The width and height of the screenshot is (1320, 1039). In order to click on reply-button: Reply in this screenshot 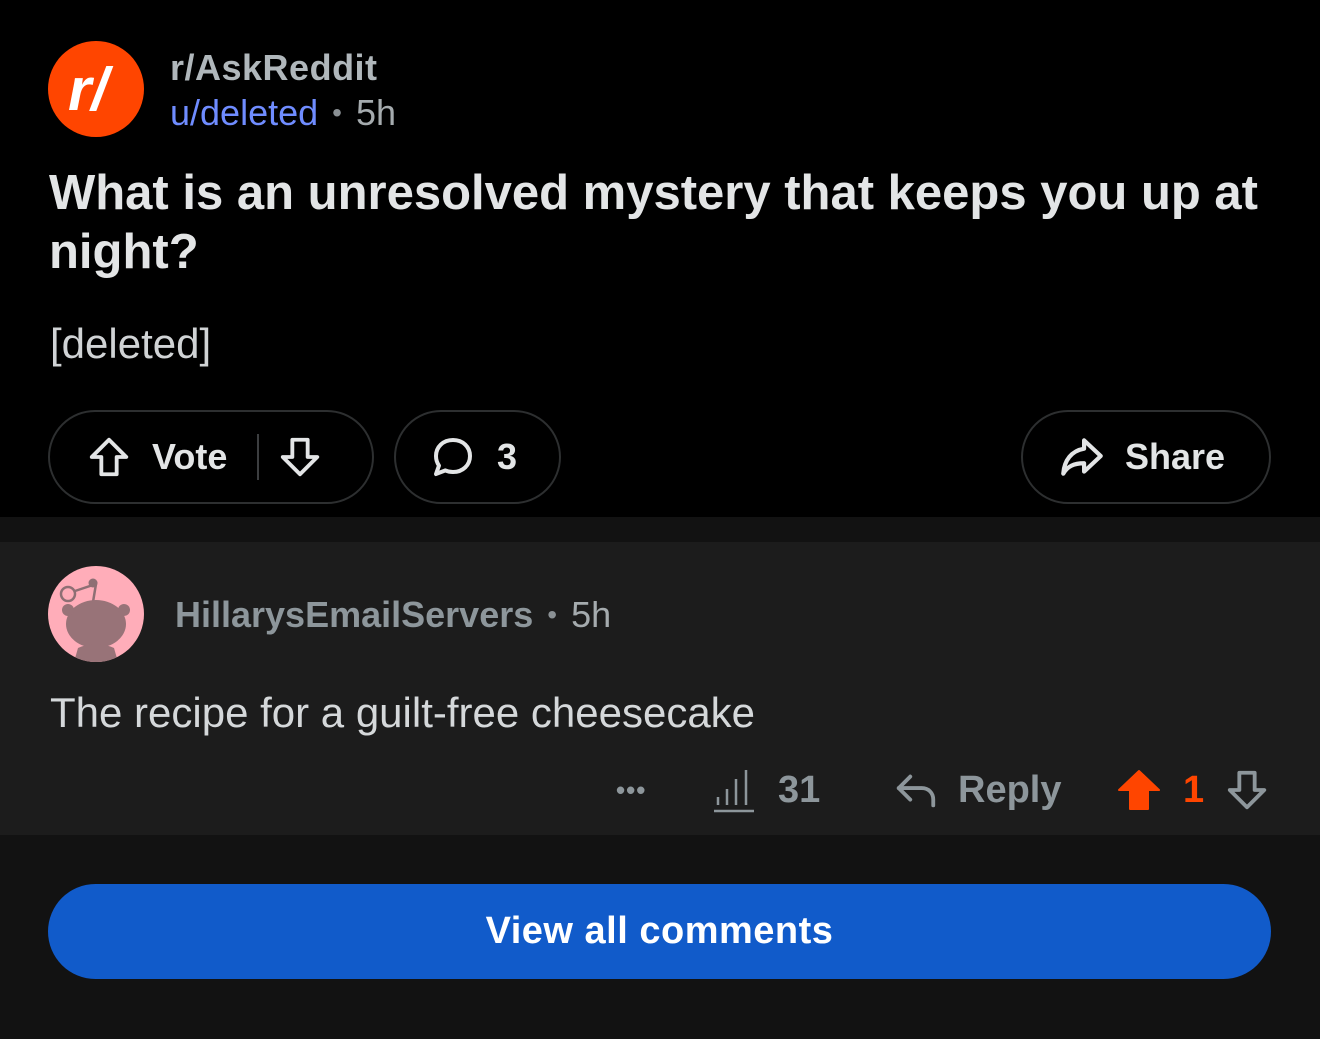, I will do `click(976, 790)`.